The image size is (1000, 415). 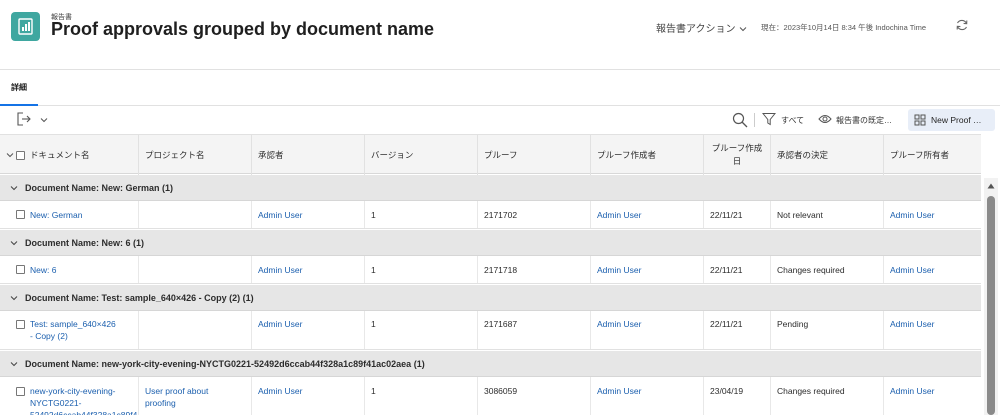 What do you see at coordinates (271, 155) in the screenshot?
I see `column-label: 承認者` at bounding box center [271, 155].